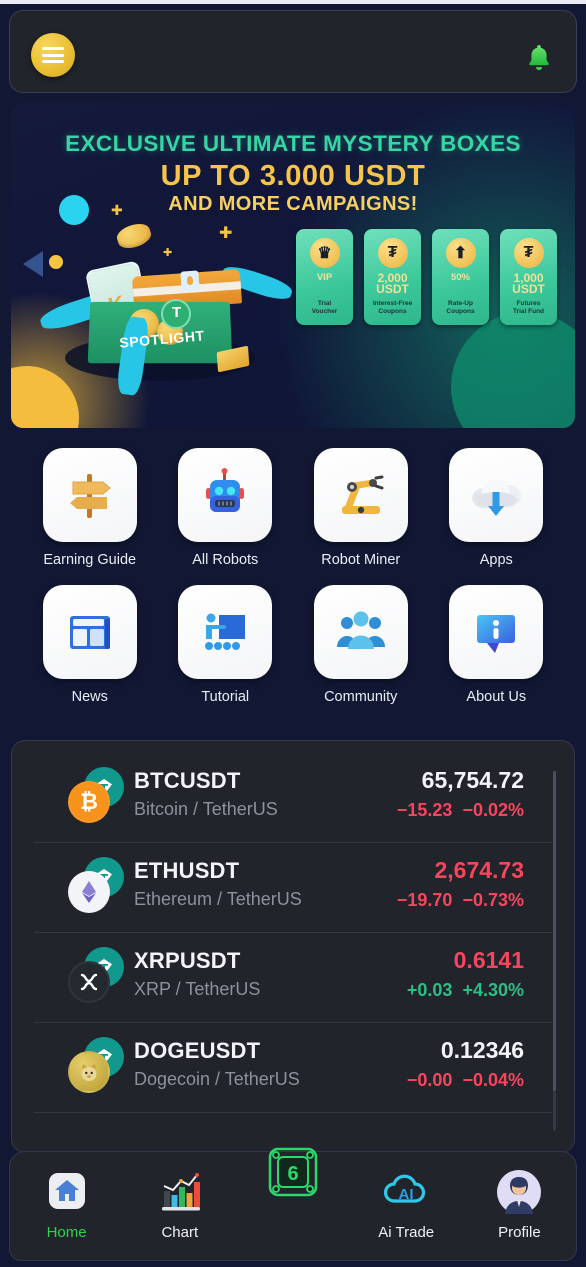  Describe the element at coordinates (493, 810) in the screenshot. I see `ticker-change-pct: −0.02%` at that location.